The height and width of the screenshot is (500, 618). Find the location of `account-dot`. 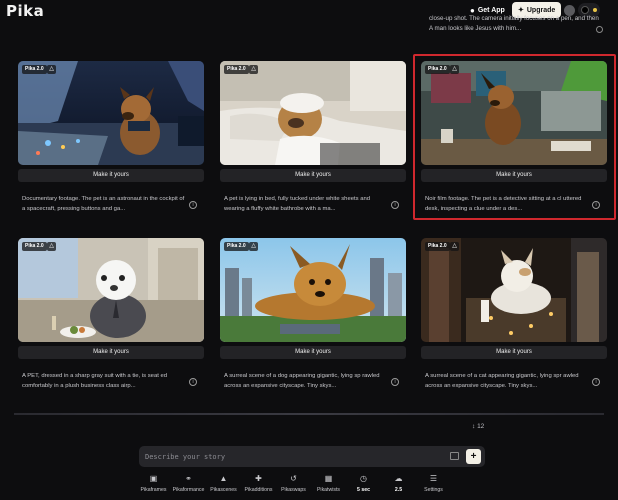

account-dot is located at coordinates (585, 10).